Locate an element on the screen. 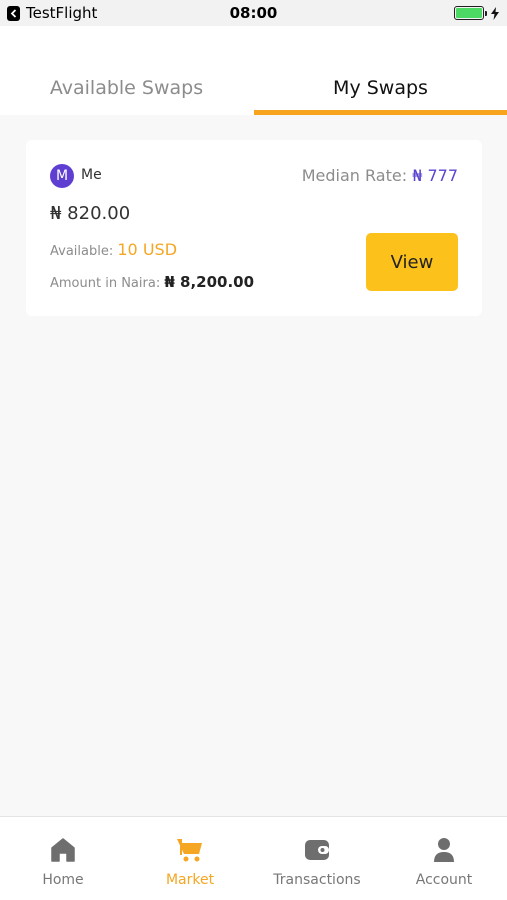 The width and height of the screenshot is (507, 900). median-rate: Median Rate: ₦ 777 is located at coordinates (380, 175).